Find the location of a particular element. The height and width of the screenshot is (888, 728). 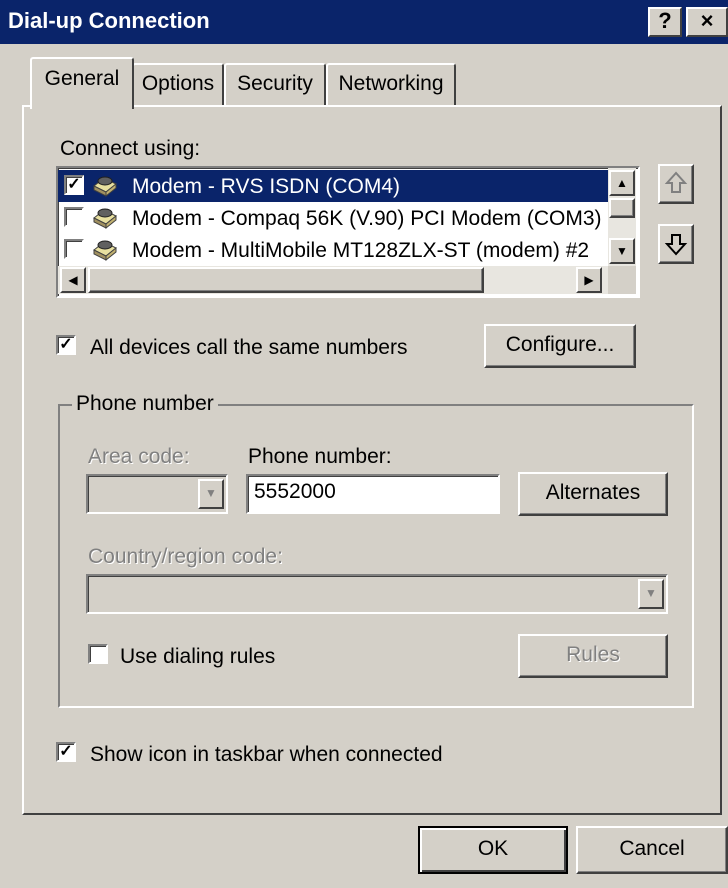

area-code-combobox: ▼ is located at coordinates (157, 494).